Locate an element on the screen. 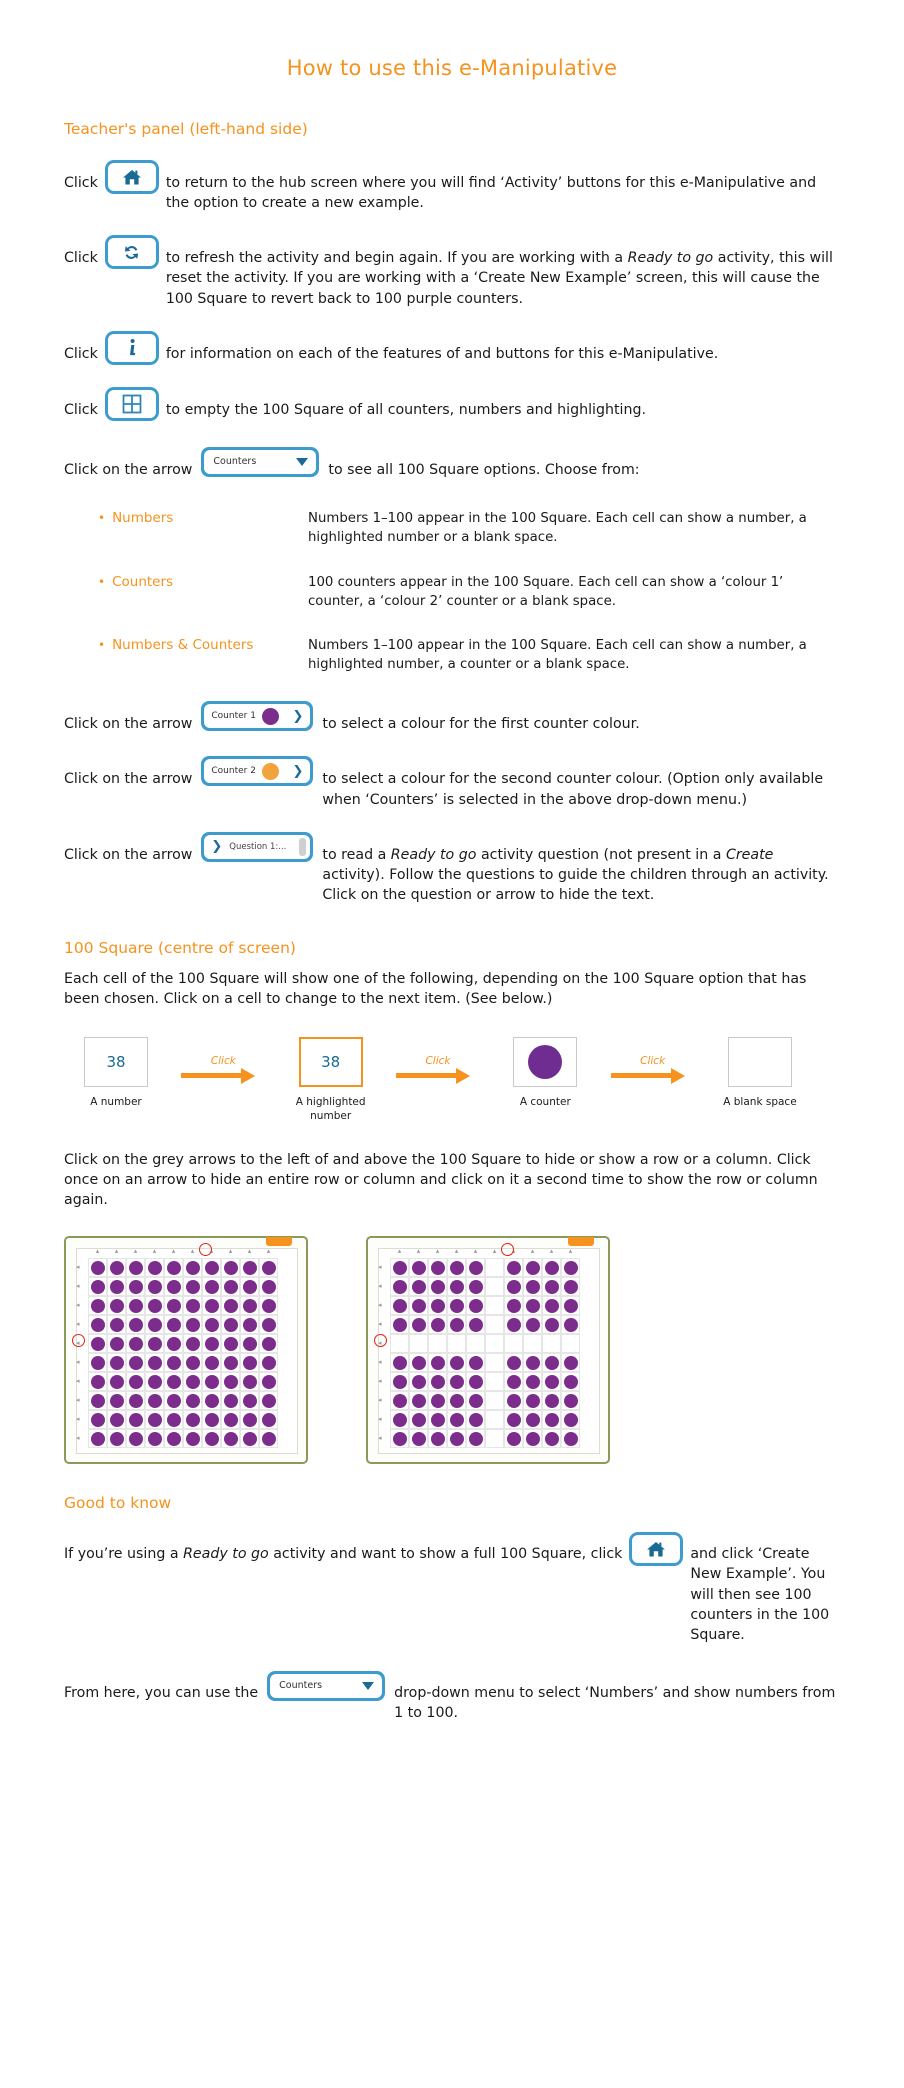  counter1-colour-button: Counter 1 ❯ is located at coordinates (257, 716).